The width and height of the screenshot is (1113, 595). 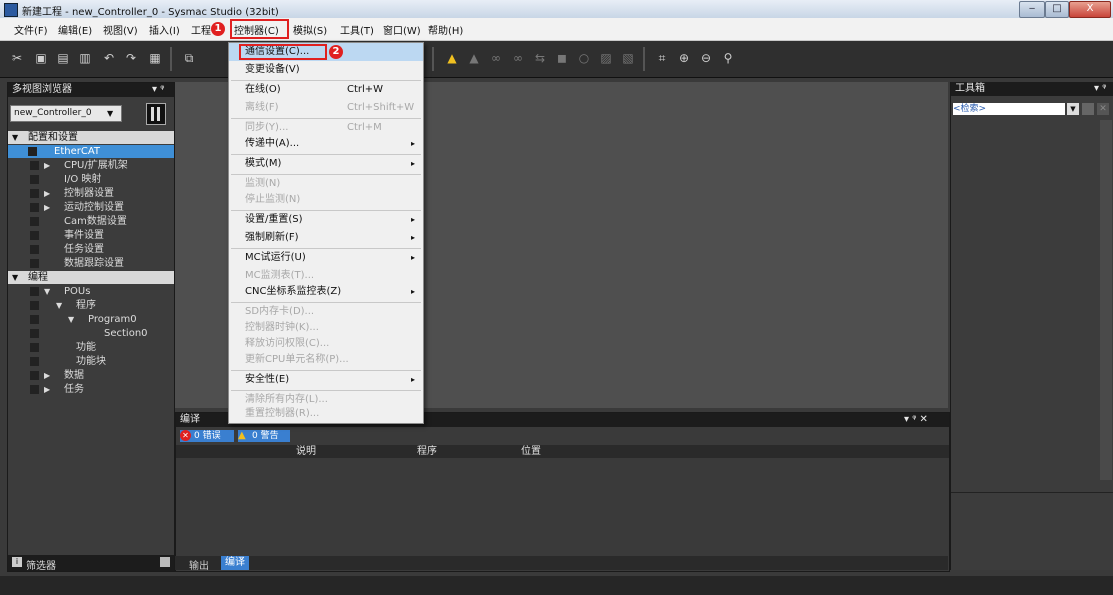 What do you see at coordinates (1032, 9) in the screenshot?
I see `minimize-button: ‒` at bounding box center [1032, 9].